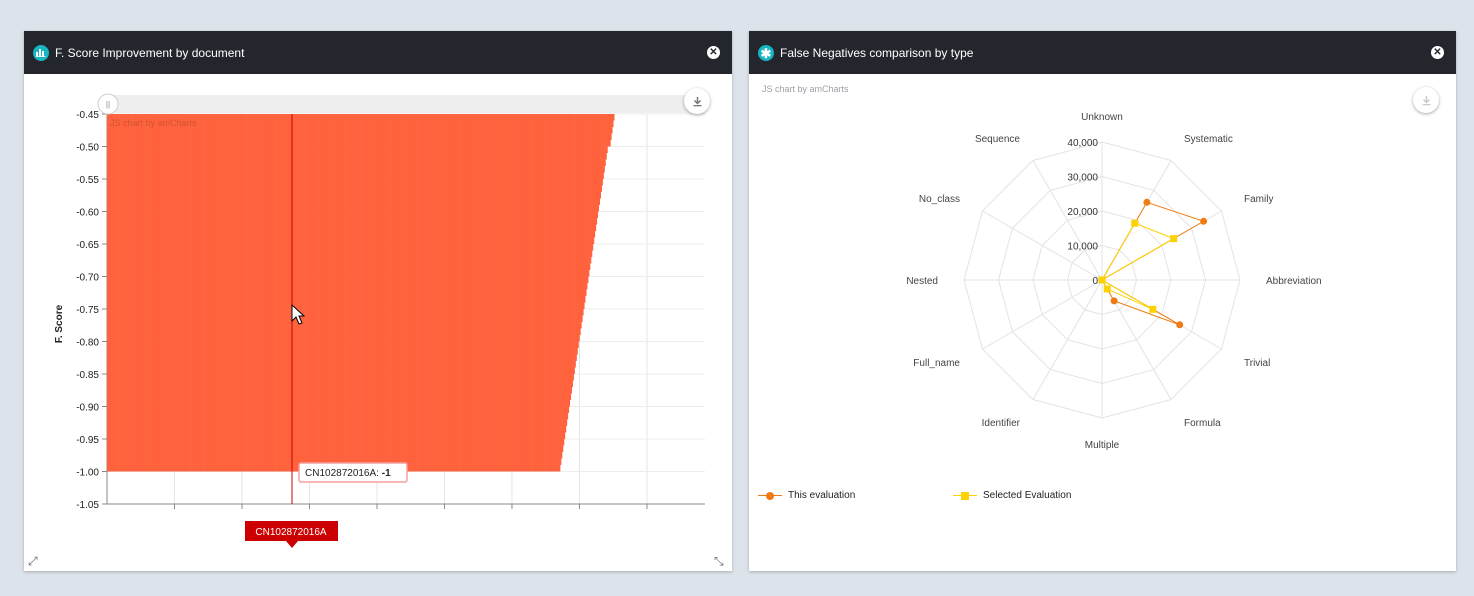 Image resolution: width=1474 pixels, height=596 pixels. I want to click on panel-header: F. Score Improvement by document ✕, so click(378, 52).